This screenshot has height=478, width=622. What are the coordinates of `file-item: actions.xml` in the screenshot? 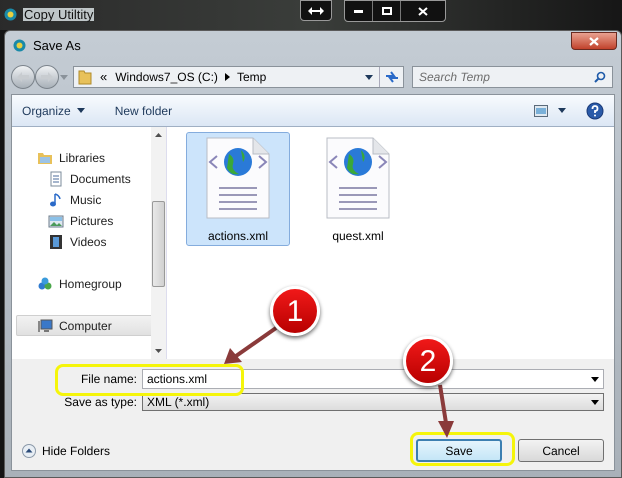 It's located at (238, 189).